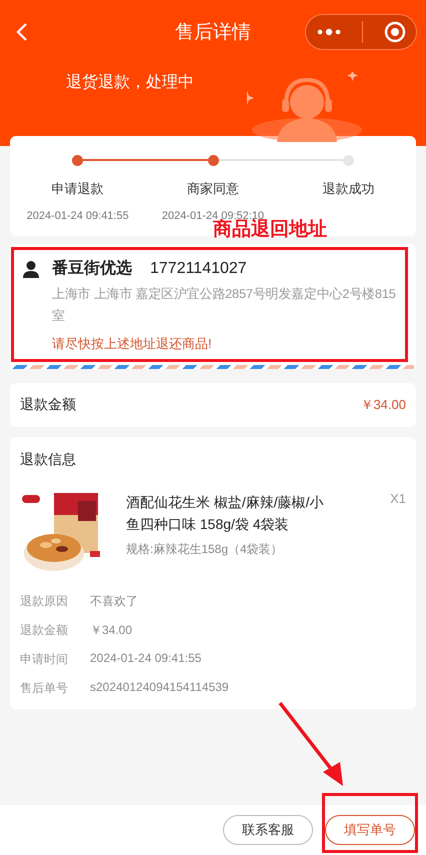 This screenshot has width=426, height=855. Describe the element at coordinates (212, 189) in the screenshot. I see `step-label: 商家同意` at that location.